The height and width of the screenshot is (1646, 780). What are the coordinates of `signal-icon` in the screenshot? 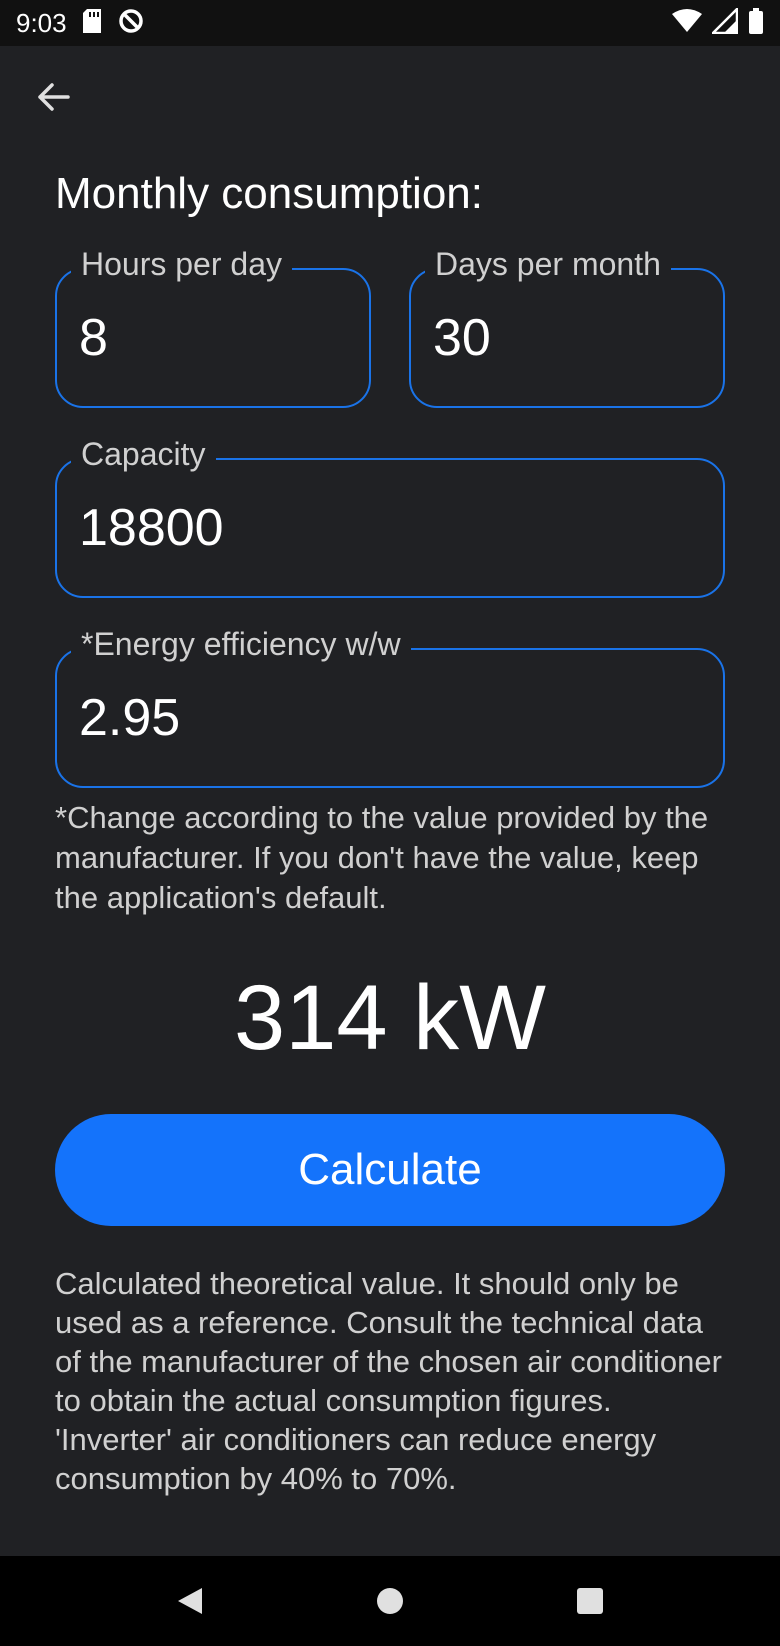 It's located at (724, 22).